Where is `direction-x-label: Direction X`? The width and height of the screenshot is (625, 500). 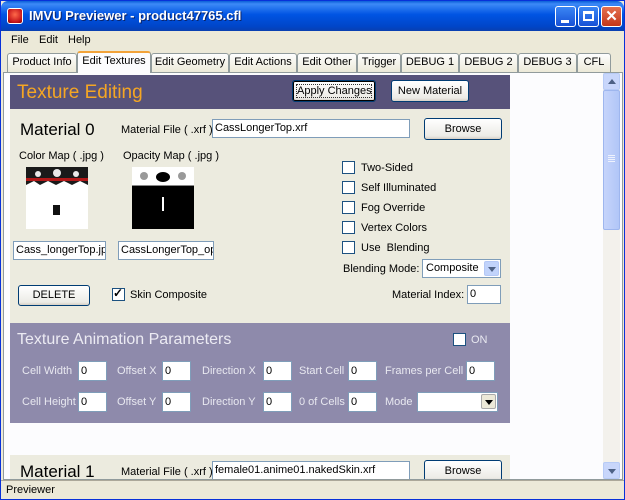 direction-x-label: Direction X is located at coordinates (229, 371).